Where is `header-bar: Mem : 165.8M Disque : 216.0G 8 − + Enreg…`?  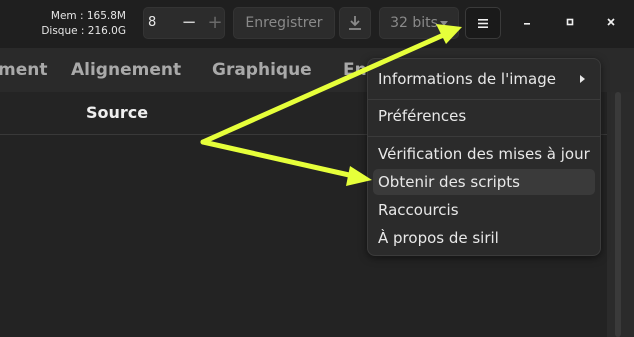
header-bar: Mem : 165.8M Disque : 216.0G 8 − + Enreg… is located at coordinates (317, 24).